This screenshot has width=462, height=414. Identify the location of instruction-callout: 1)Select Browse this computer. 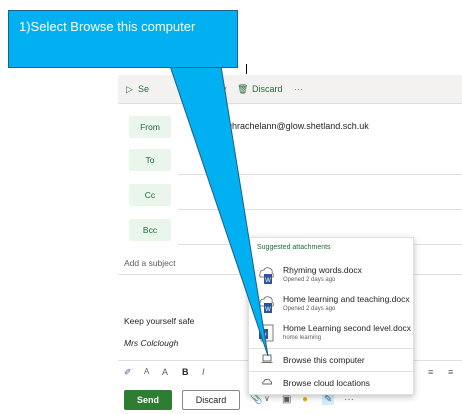
(123, 39).